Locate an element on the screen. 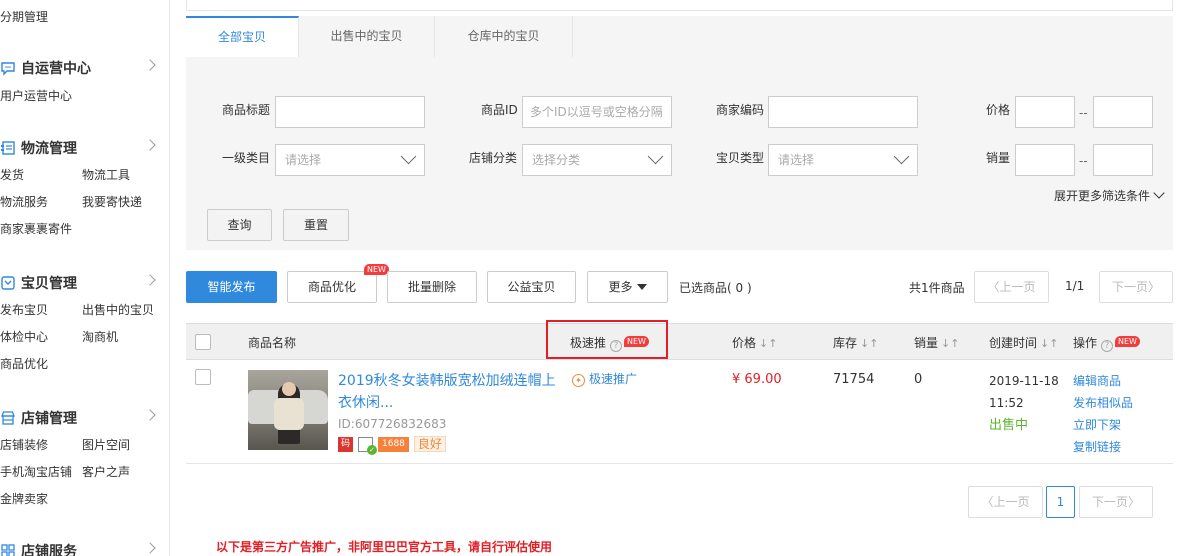  col-created: 创建时间 ↓↑ is located at coordinates (1023, 342).